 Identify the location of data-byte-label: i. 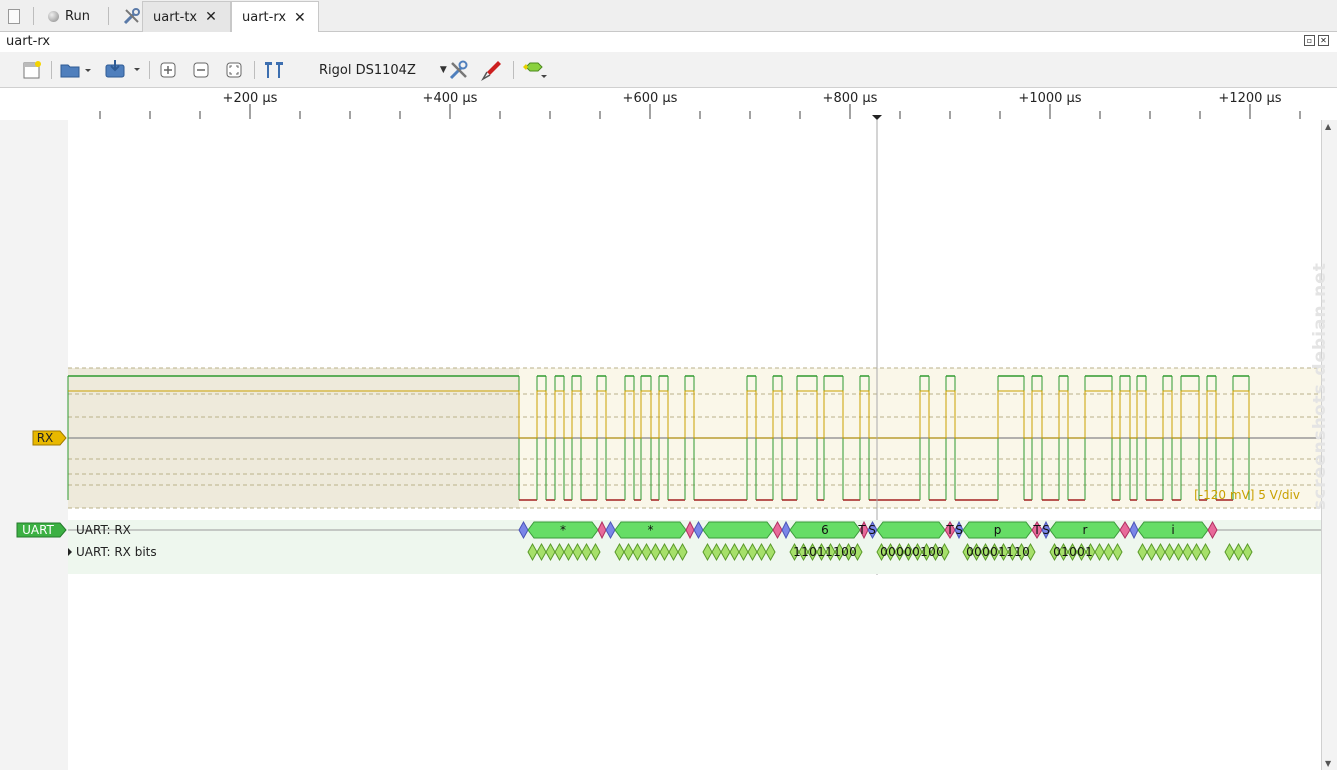
(1172, 530).